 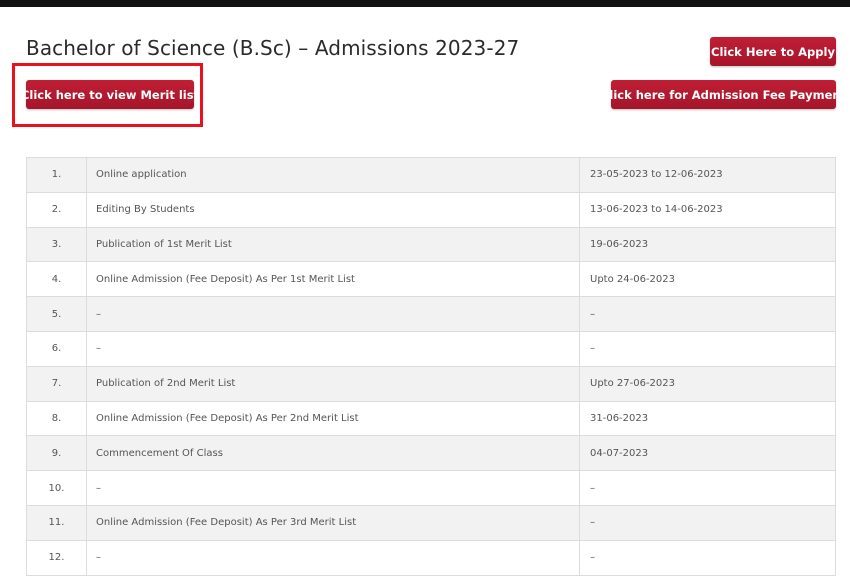 I want to click on apply-button-label: Click Here to Apply, so click(x=773, y=51).